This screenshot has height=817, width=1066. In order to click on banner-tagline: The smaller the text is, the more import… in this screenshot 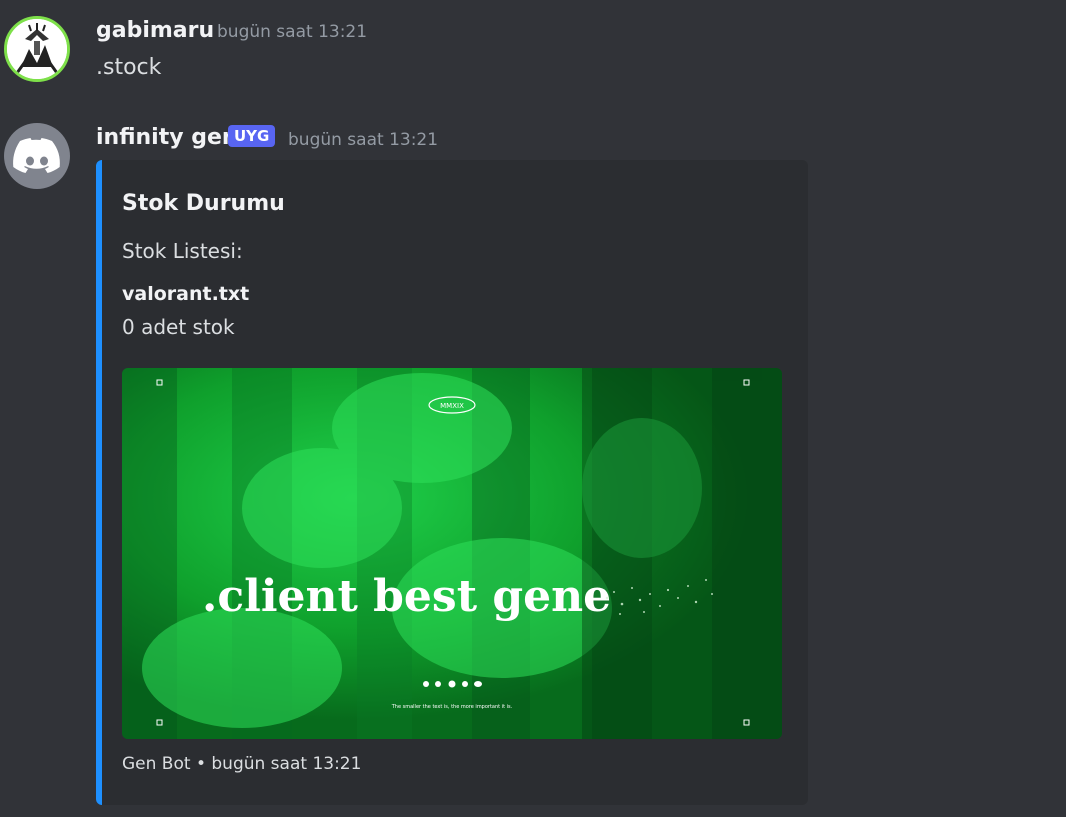, I will do `click(452, 707)`.